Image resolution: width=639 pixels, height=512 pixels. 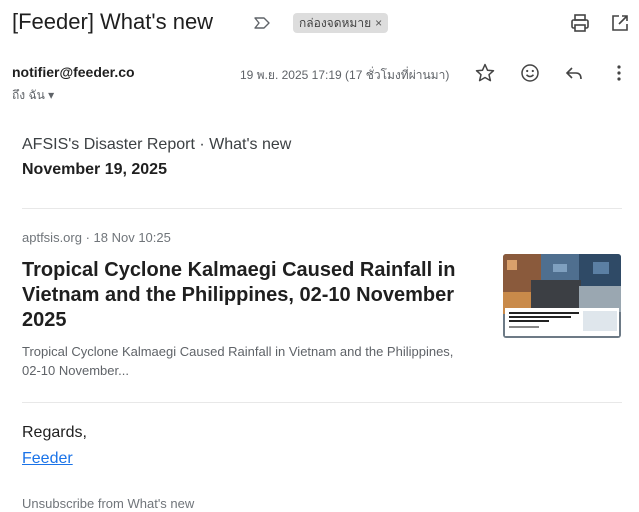 I want to click on emoji-react-icon, so click(x=530, y=73).